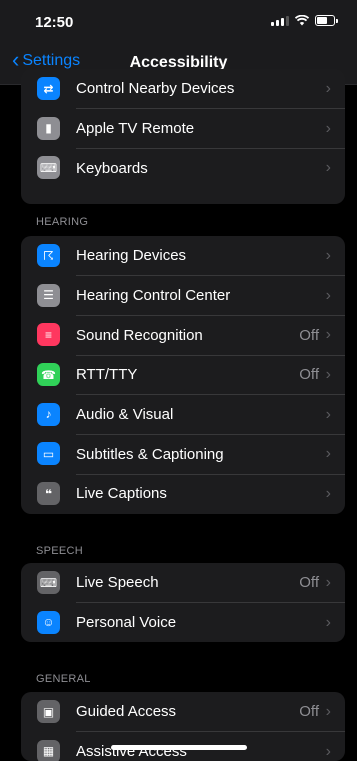  I want to click on row-control-nearby-devices: ⇄ Control Nearby Devices ›, so click(183, 89).